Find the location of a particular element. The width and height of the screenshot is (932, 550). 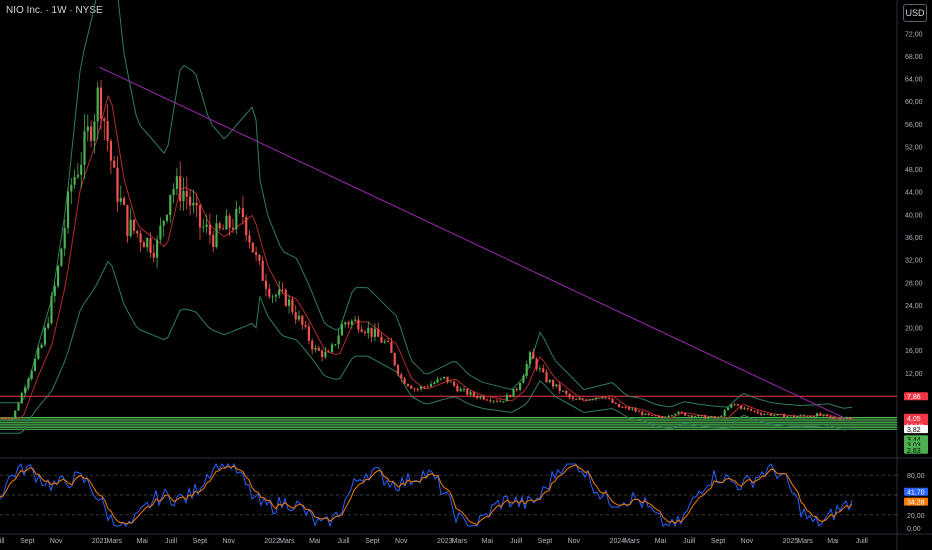

y-tick-label: 40,00 is located at coordinates (914, 215).